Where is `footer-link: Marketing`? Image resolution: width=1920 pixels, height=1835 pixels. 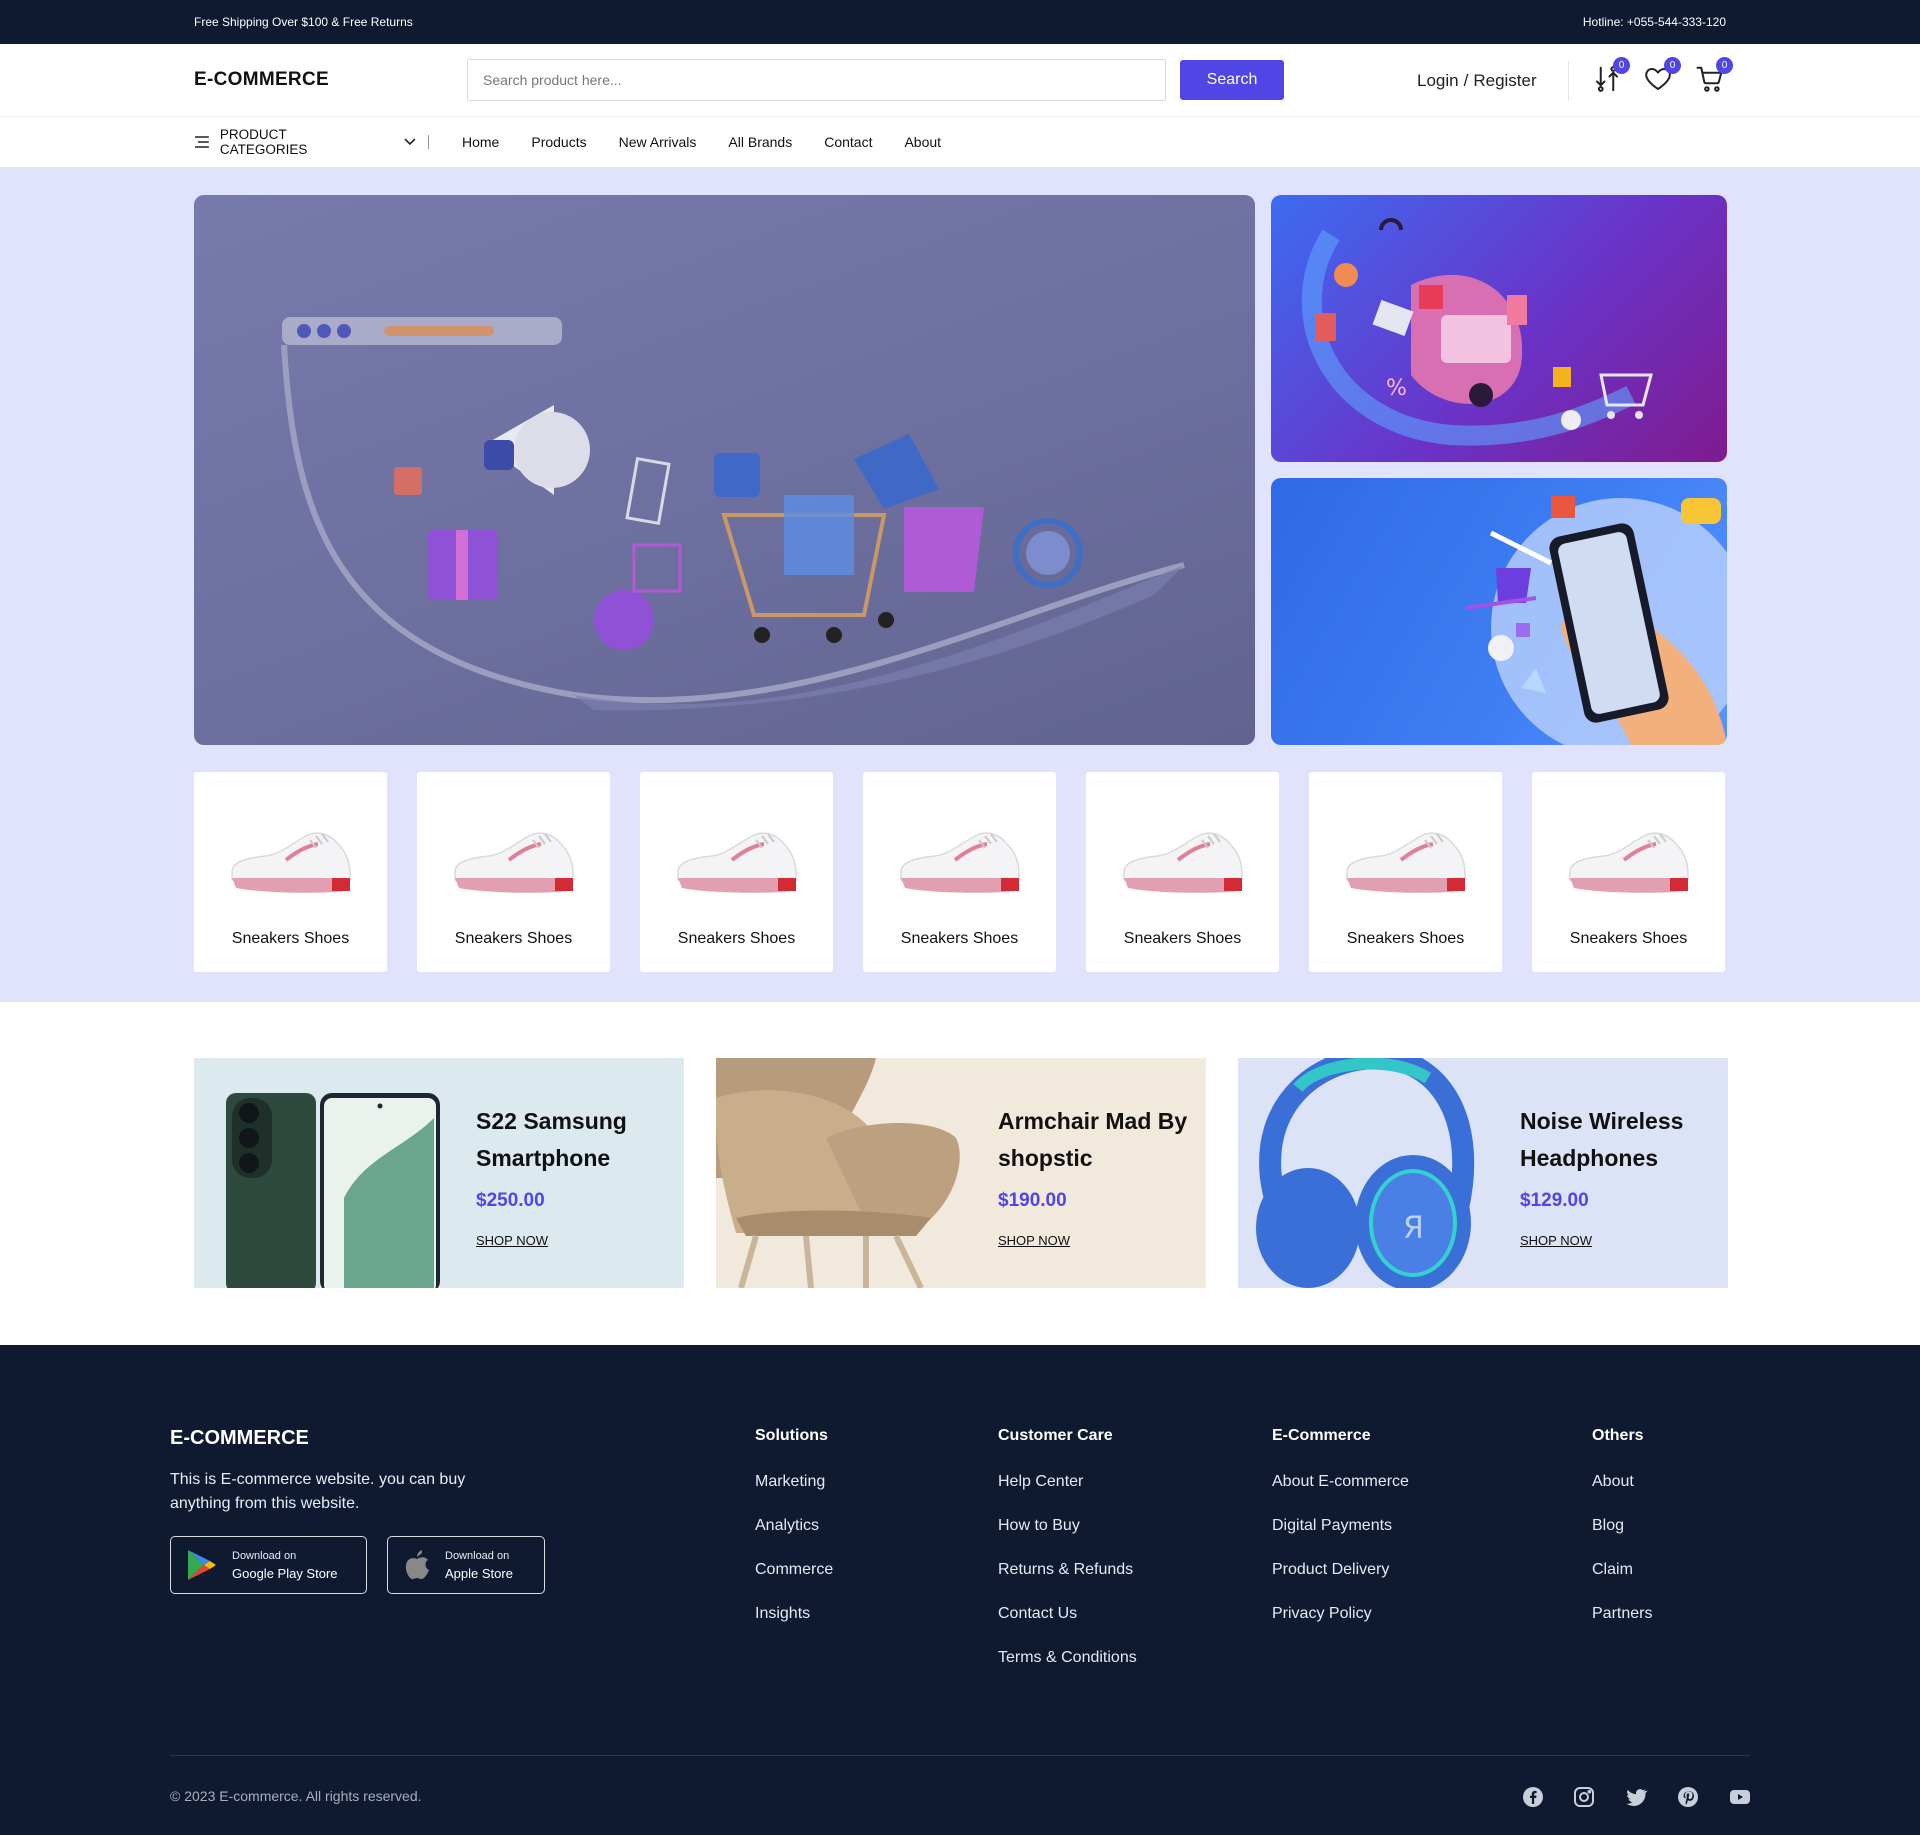 footer-link: Marketing is located at coordinates (794, 1493).